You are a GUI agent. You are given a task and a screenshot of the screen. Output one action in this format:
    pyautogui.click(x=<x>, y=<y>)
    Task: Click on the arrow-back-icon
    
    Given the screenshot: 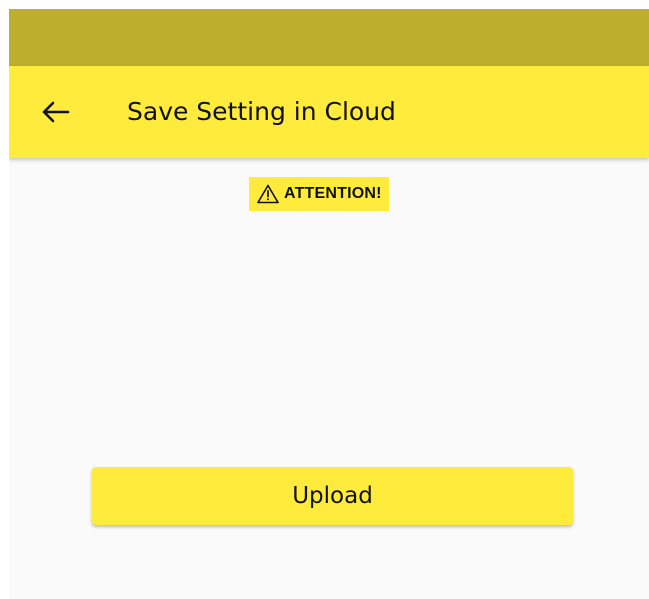 What is the action you would take?
    pyautogui.click(x=56, y=112)
    